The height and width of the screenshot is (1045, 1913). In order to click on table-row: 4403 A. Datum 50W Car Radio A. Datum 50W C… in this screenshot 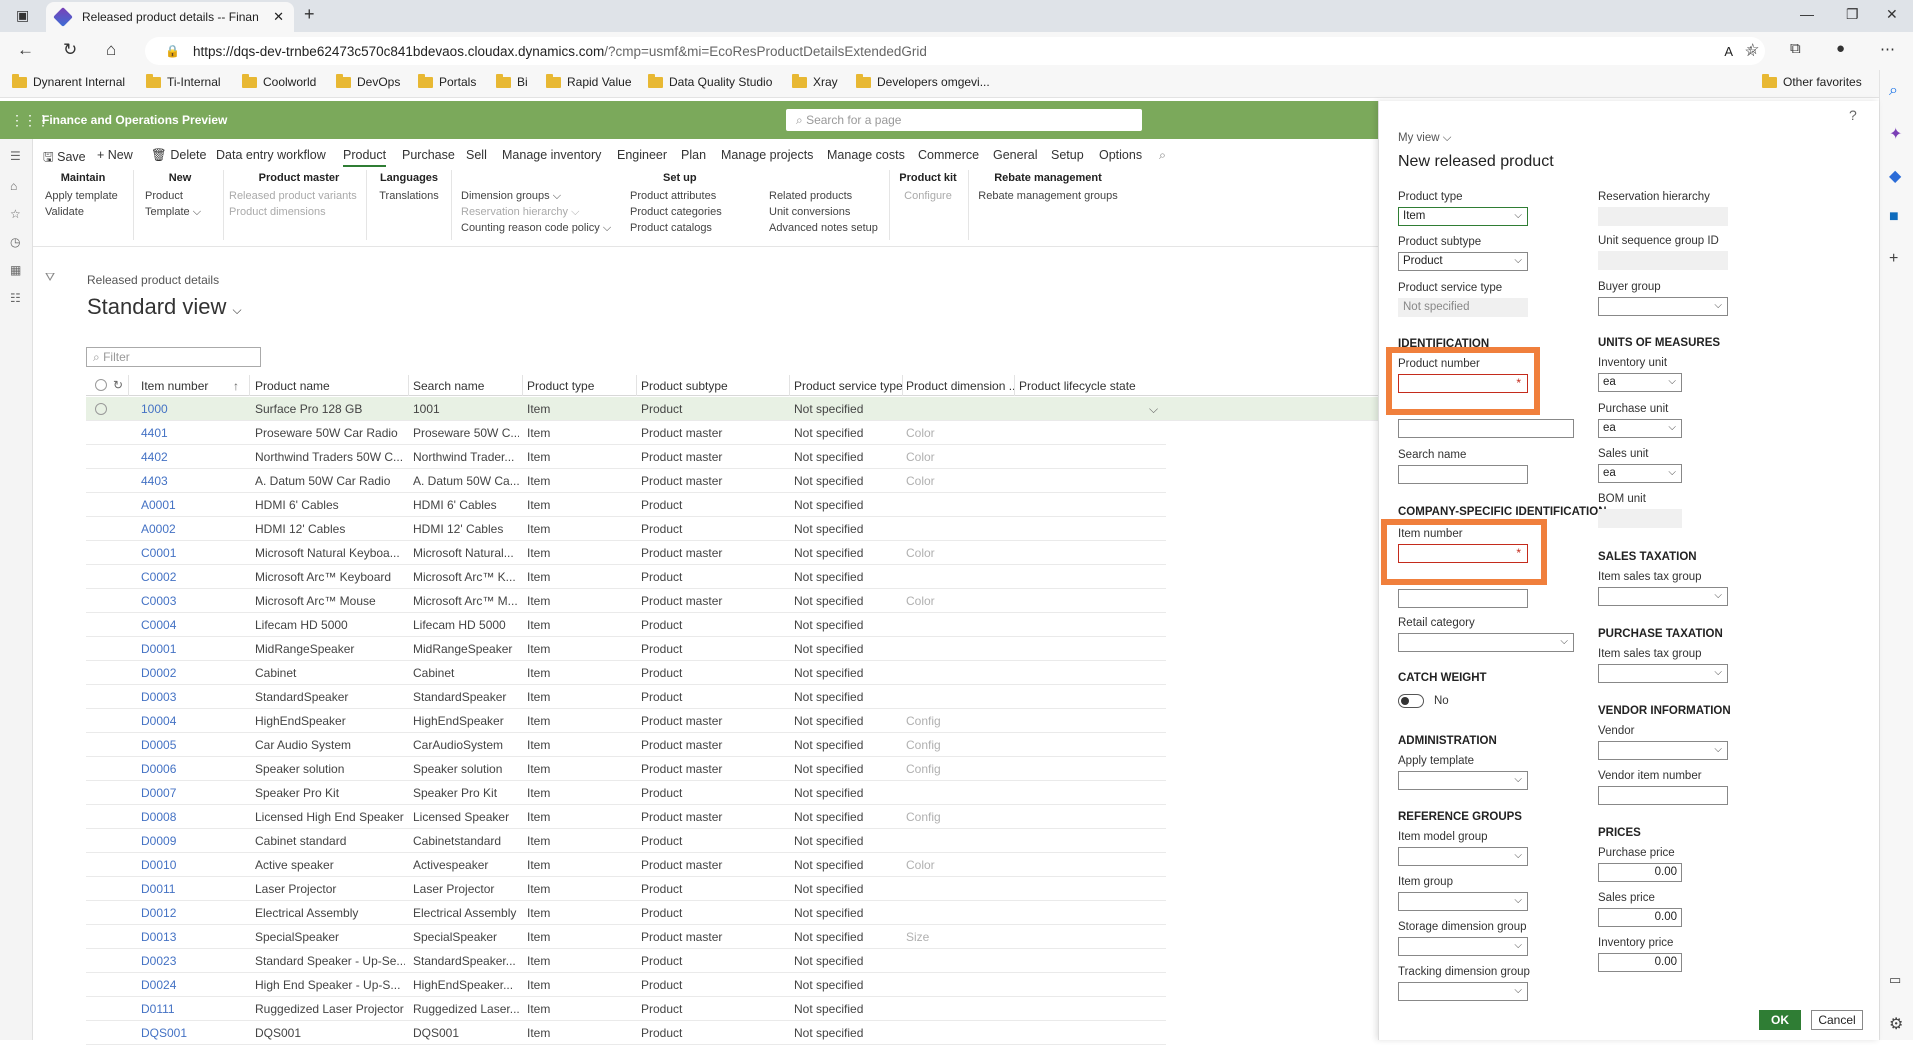, I will do `click(626, 481)`.